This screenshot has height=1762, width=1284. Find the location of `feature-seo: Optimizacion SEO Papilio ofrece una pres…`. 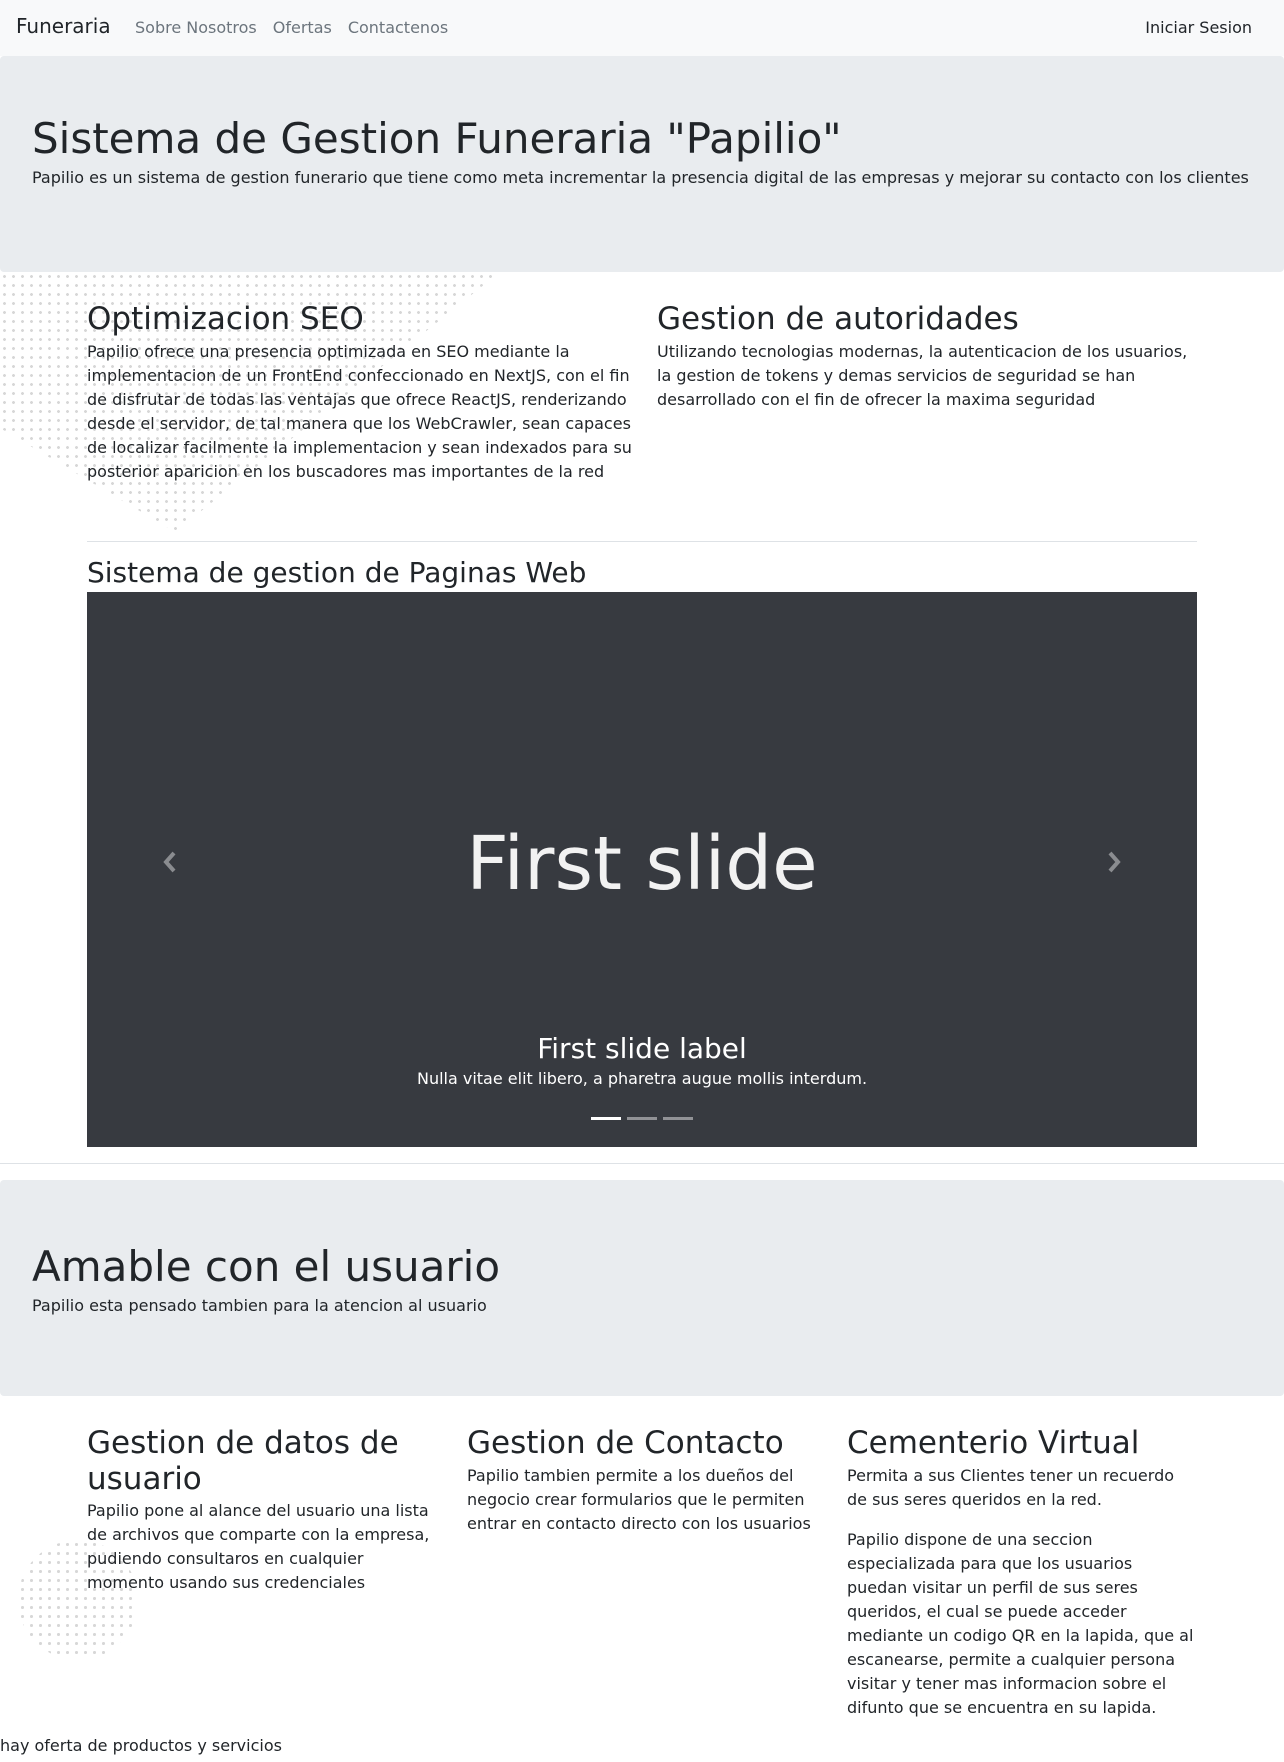

feature-seo: Optimizacion SEO Papilio ofrece una pres… is located at coordinates (359, 392).